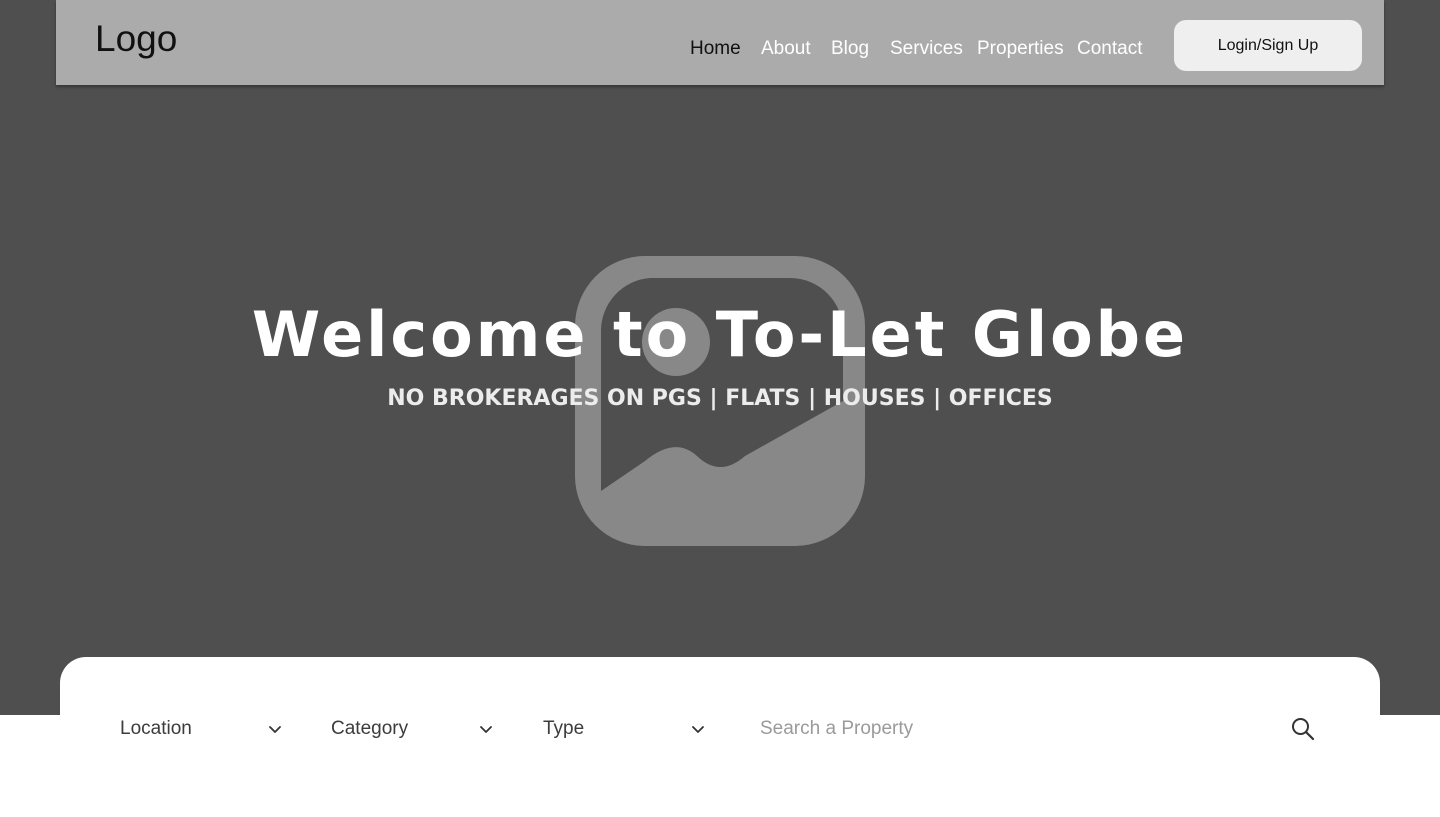  Describe the element at coordinates (156, 728) in the screenshot. I see `location-select-label: Location` at that location.